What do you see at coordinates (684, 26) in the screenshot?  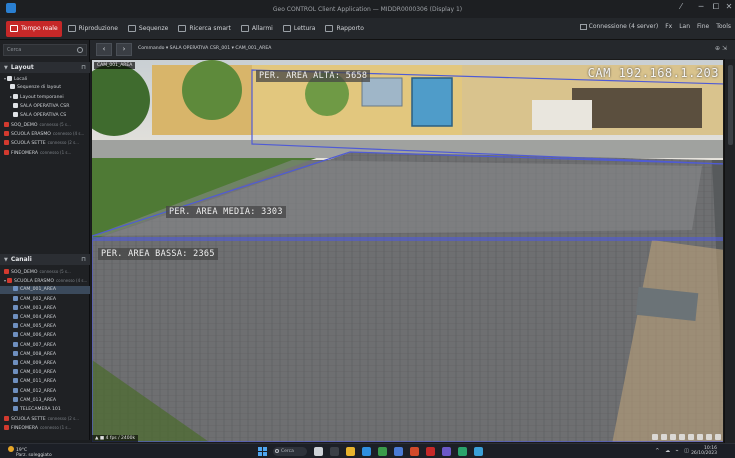 I see `toolbar-lan-button: Lan` at bounding box center [684, 26].